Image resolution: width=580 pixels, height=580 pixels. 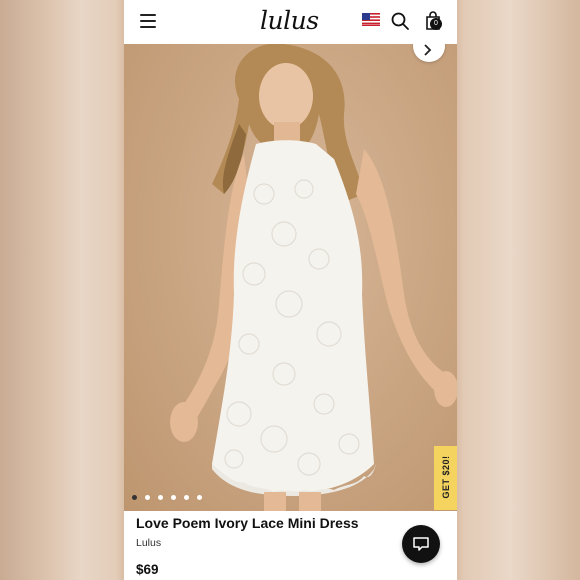 I want to click on chevron-right-icon, so click(x=428, y=50).